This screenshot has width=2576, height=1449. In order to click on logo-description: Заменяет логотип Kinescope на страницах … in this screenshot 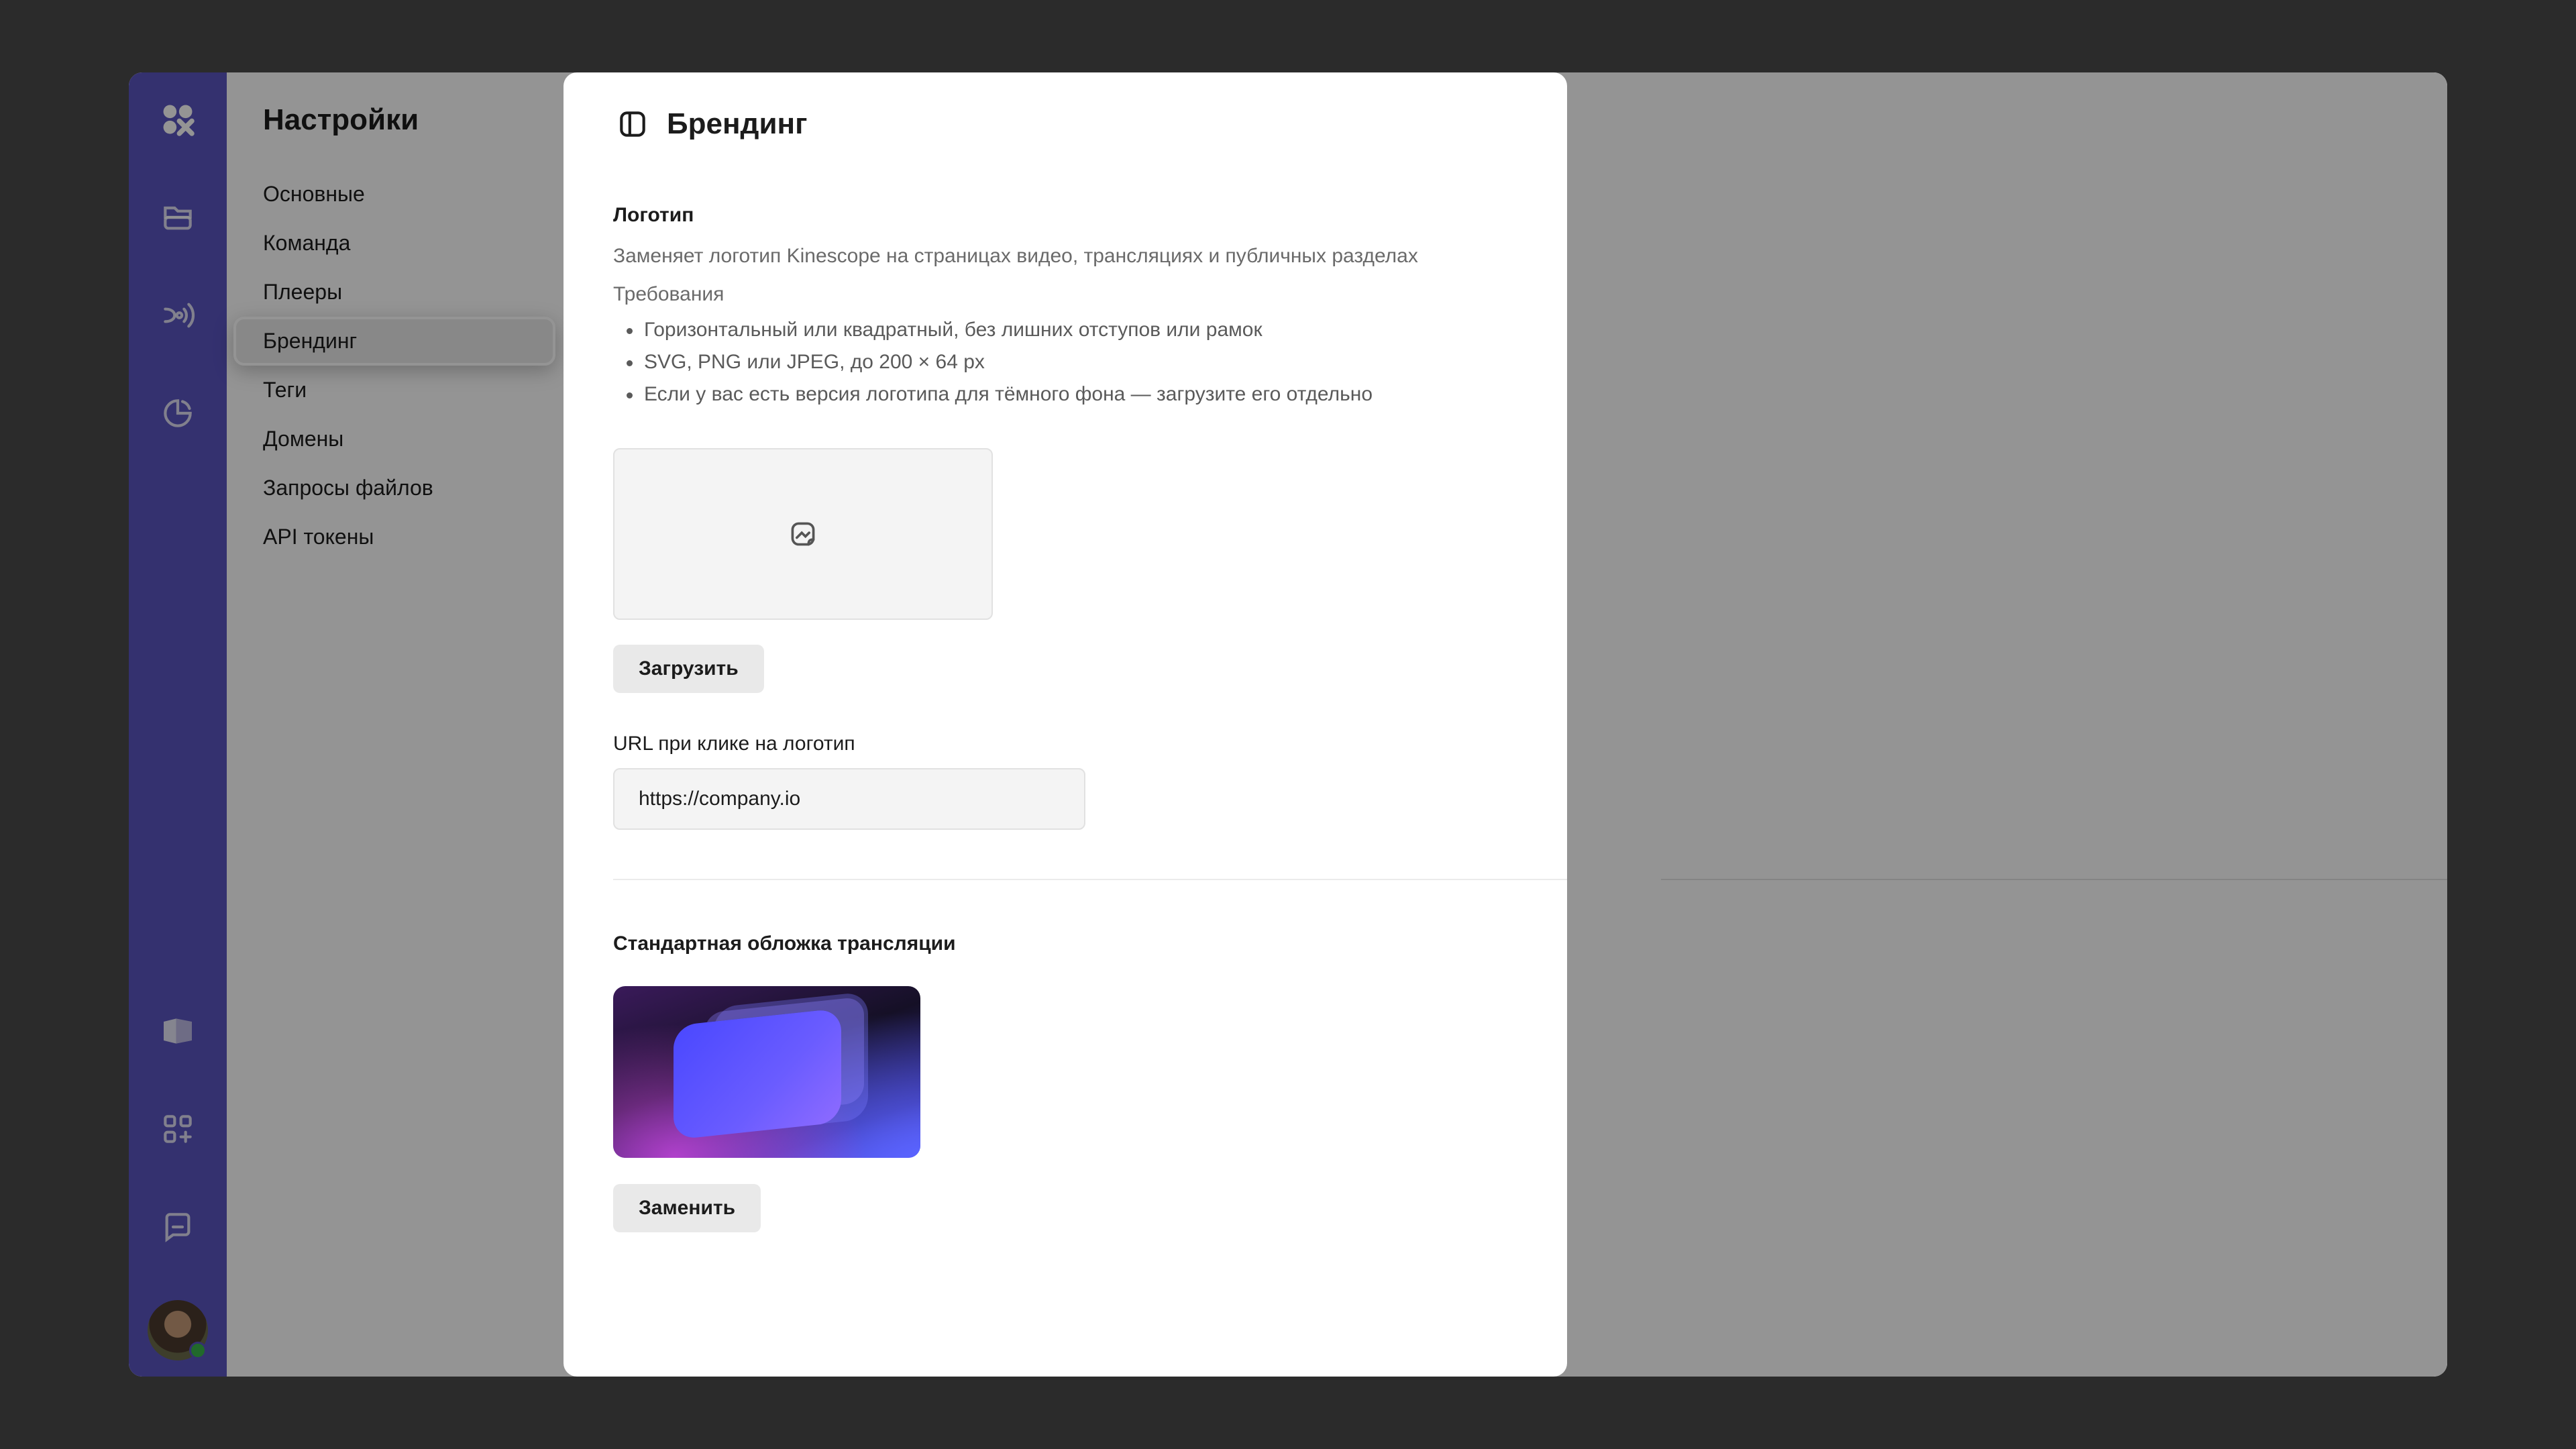, I will do `click(1015, 256)`.